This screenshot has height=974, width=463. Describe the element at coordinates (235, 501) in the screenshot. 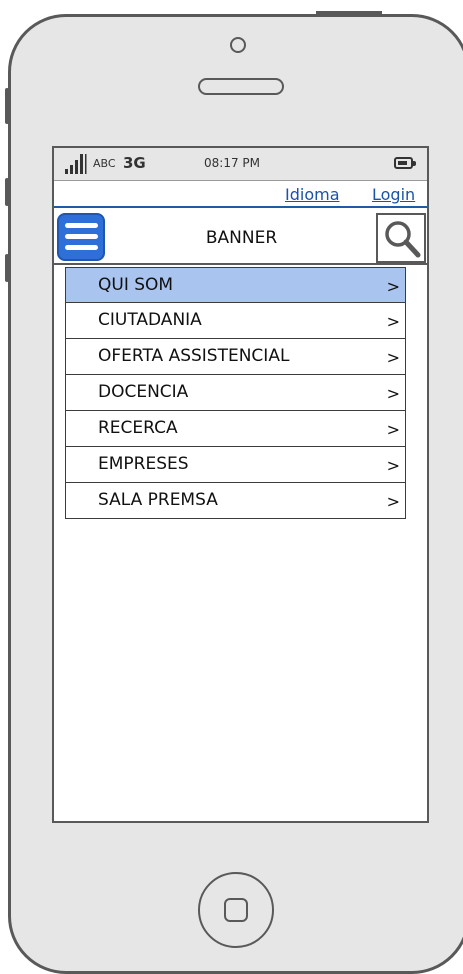

I see `menu-item-sala-premsa: SALA PREMSA >` at that location.